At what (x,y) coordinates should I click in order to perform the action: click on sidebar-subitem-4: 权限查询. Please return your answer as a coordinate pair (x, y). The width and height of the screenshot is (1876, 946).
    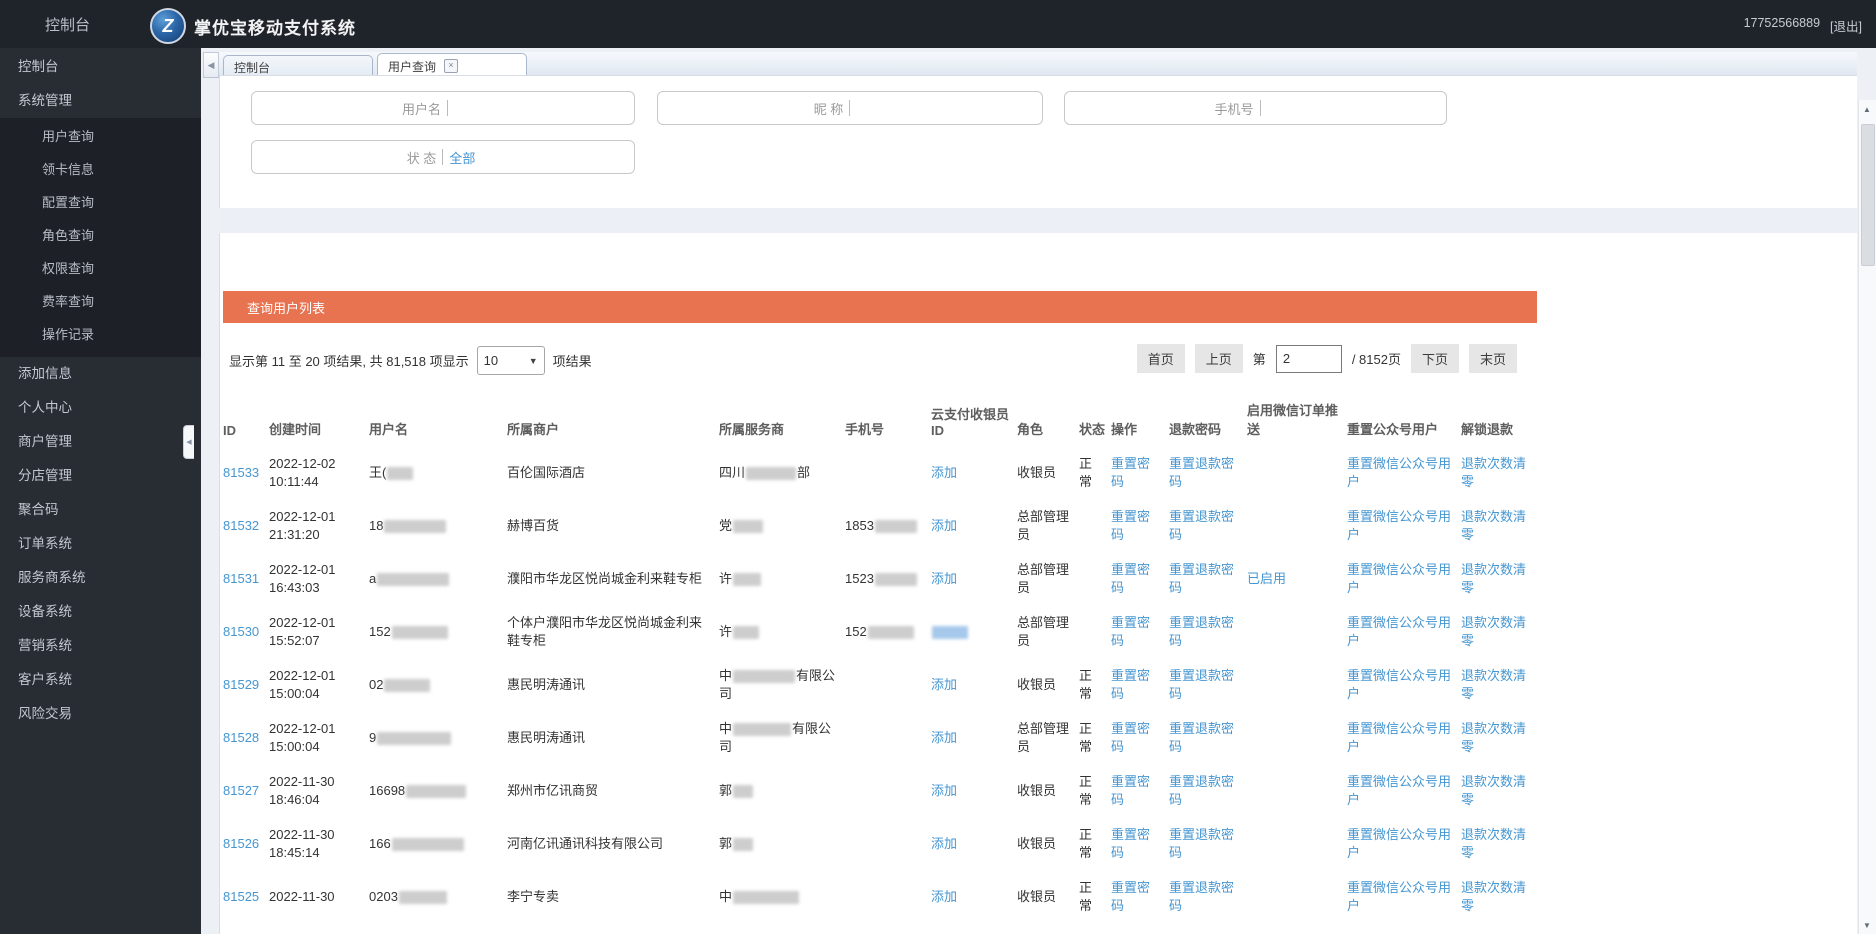
    Looking at the image, I should click on (100, 268).